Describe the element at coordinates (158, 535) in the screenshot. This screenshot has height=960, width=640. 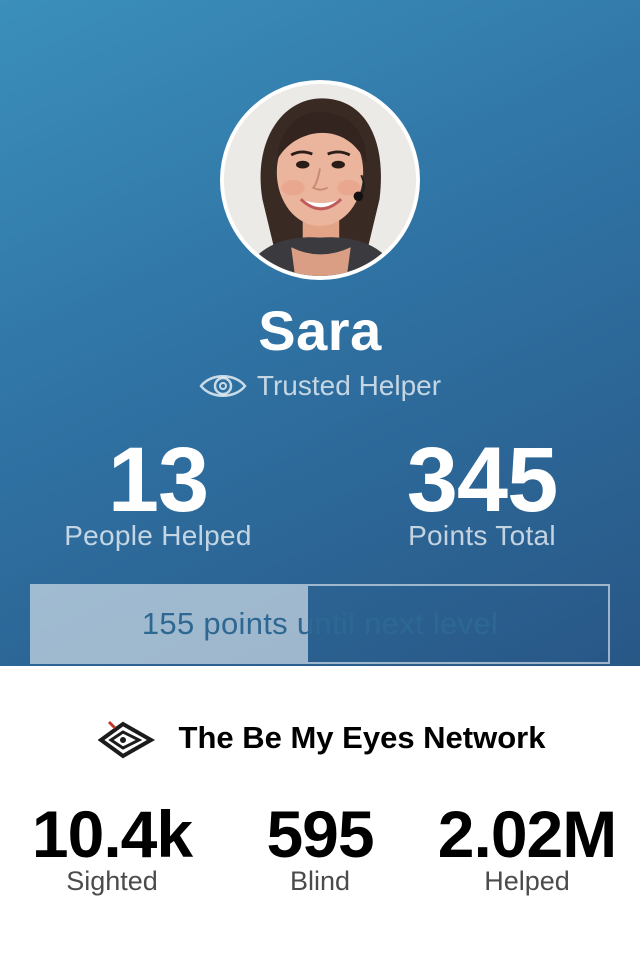
I see `people-helped-label: People Helped` at that location.